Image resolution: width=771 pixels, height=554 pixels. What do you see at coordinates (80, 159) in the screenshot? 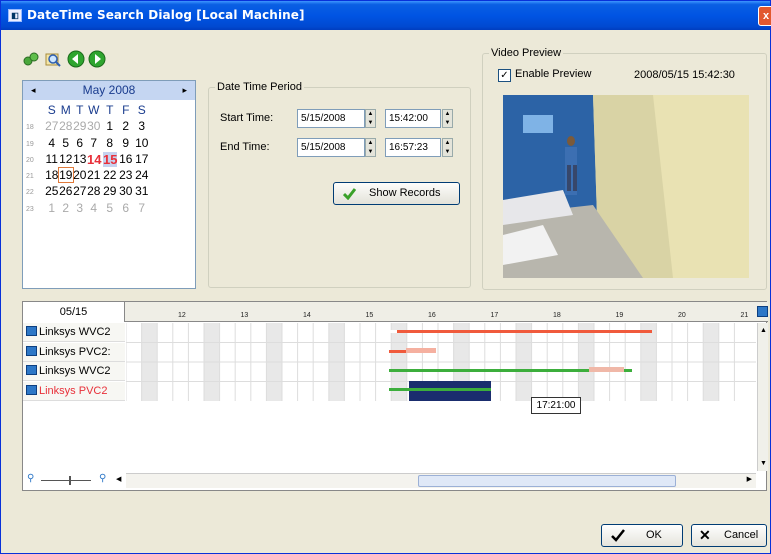
I see `calendar-day: 13` at bounding box center [80, 159].